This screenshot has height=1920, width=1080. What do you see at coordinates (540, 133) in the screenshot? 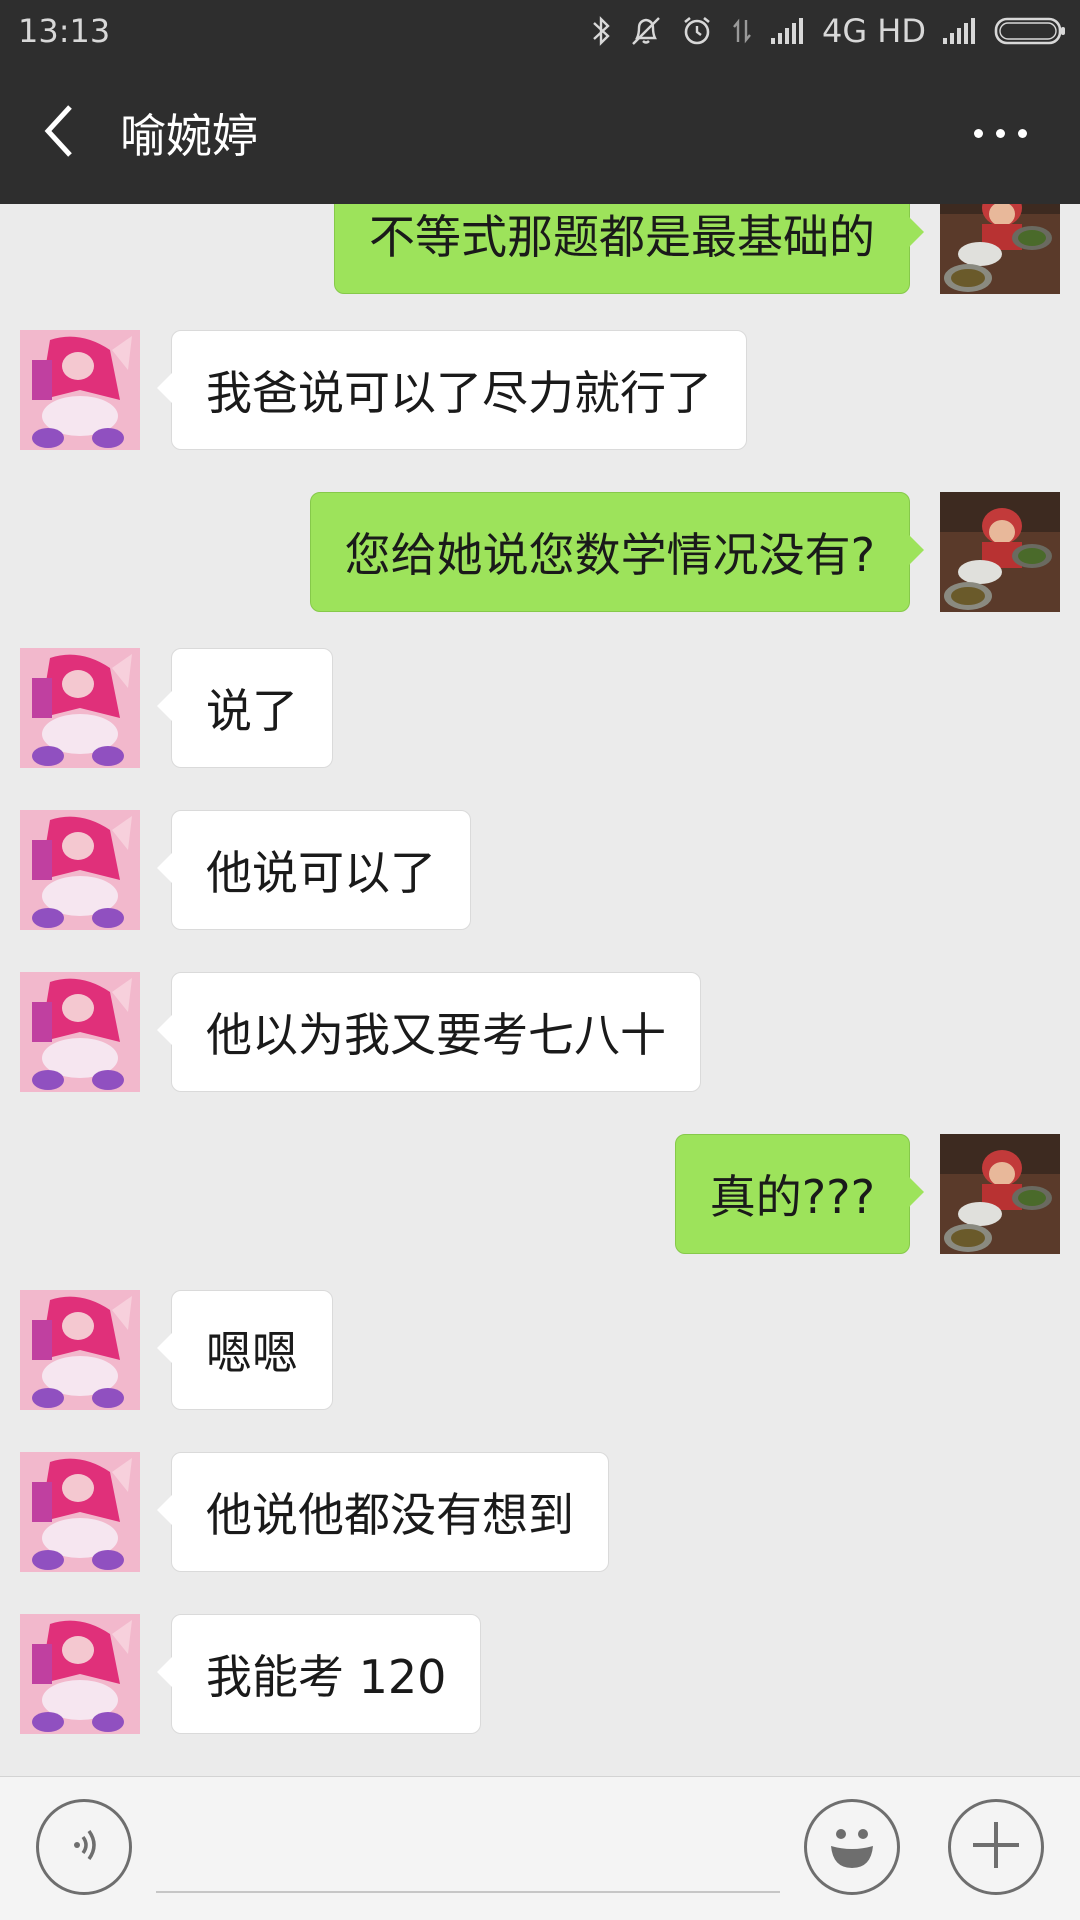
I see `chat-header: 喻婉婷` at bounding box center [540, 133].